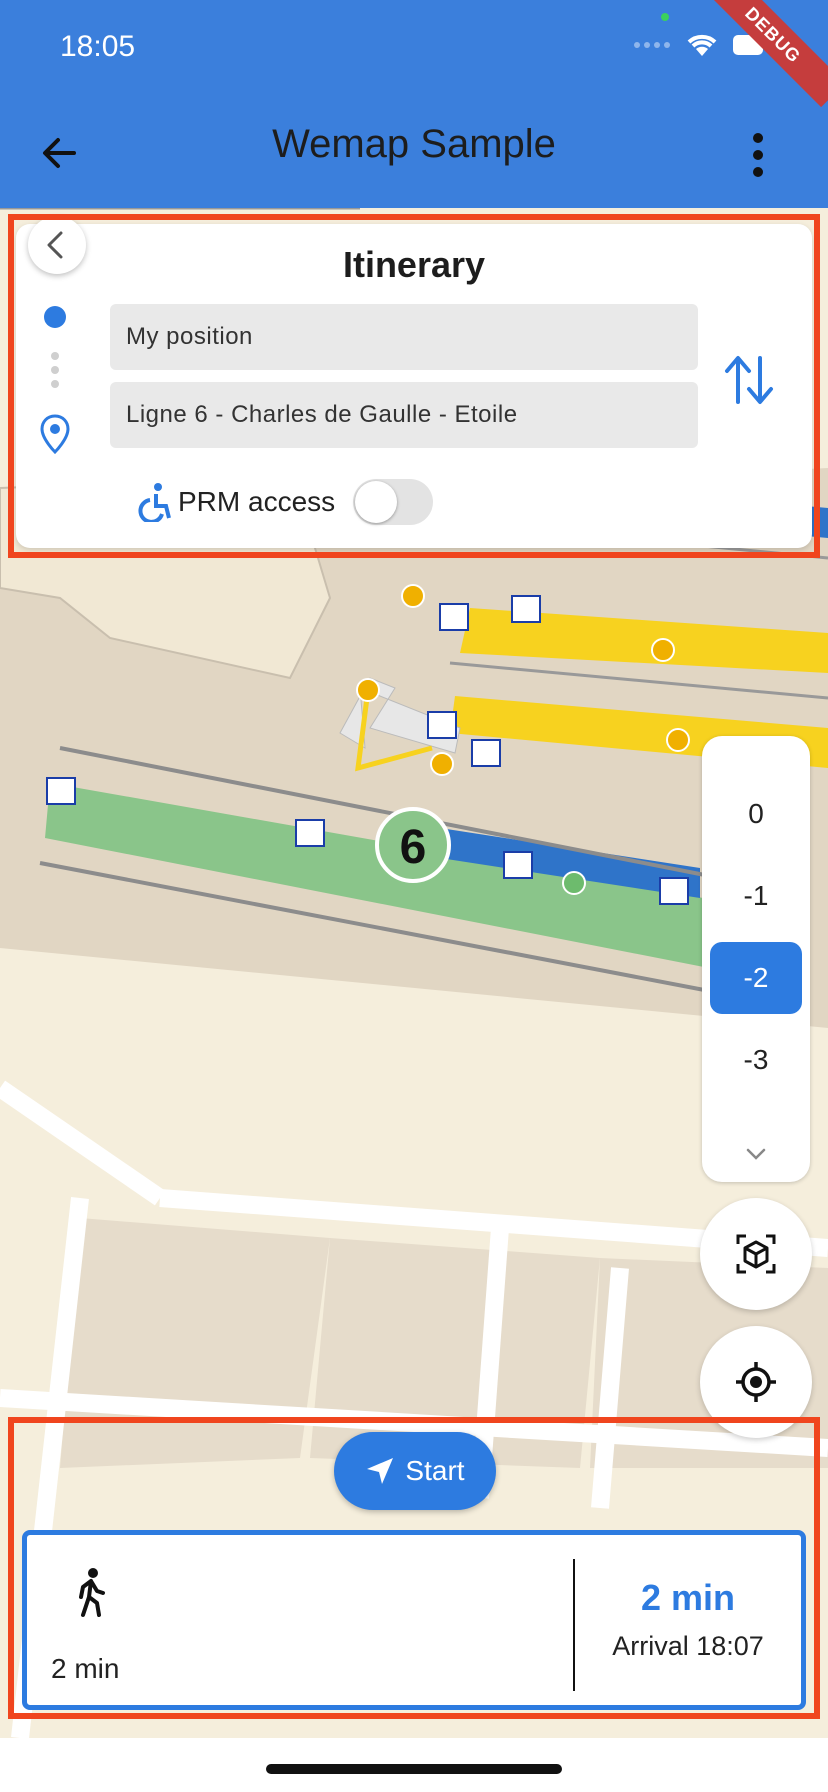 The width and height of the screenshot is (828, 1792). I want to click on line-6-badge: 6, so click(413, 847).